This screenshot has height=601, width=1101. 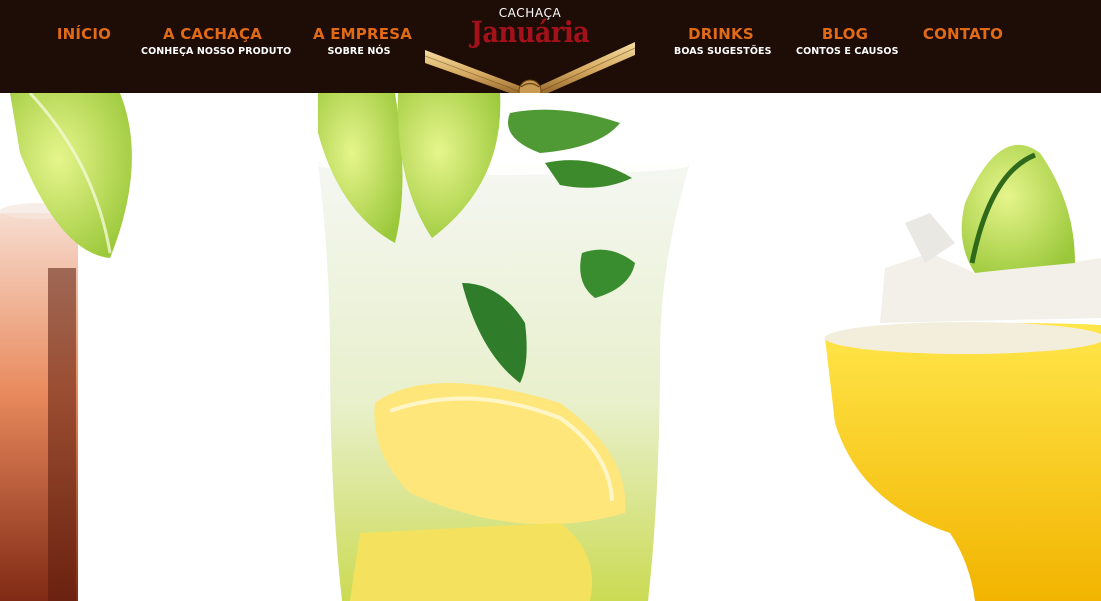 I want to click on nav-contato: CONTATO, so click(x=963, y=34).